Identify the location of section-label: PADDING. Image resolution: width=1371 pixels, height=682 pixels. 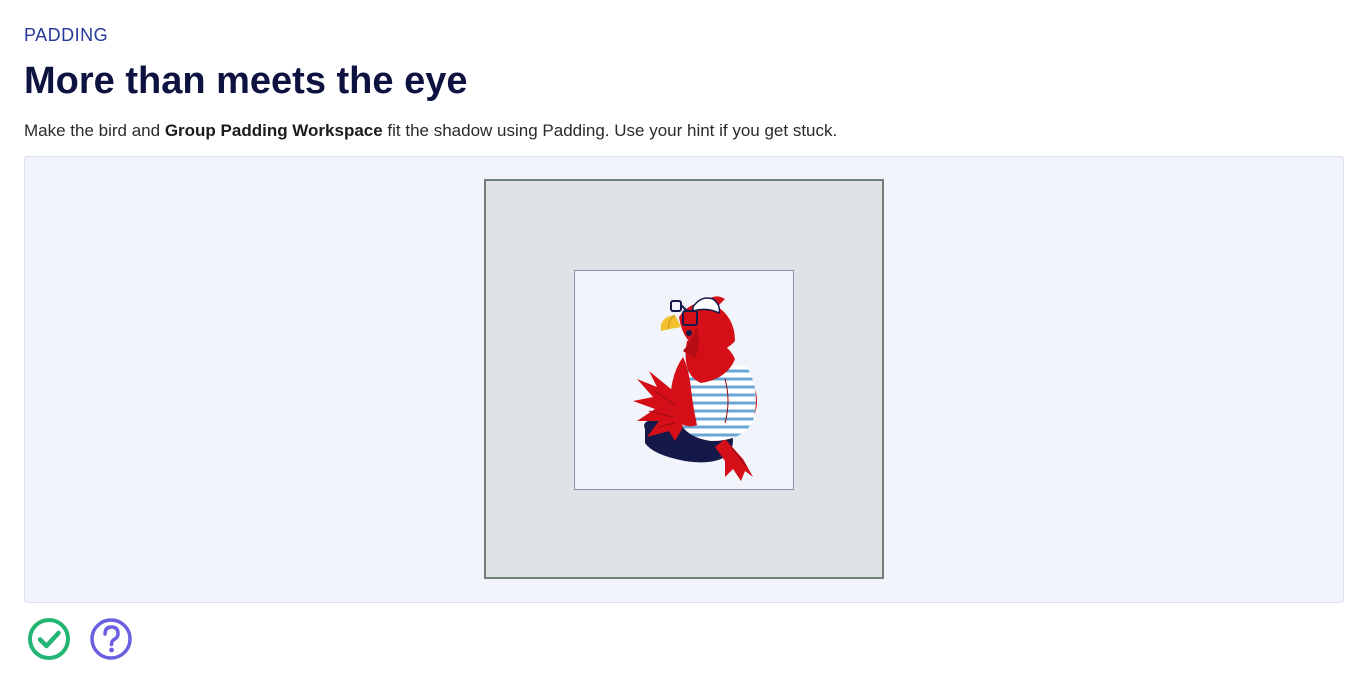
(66, 35).